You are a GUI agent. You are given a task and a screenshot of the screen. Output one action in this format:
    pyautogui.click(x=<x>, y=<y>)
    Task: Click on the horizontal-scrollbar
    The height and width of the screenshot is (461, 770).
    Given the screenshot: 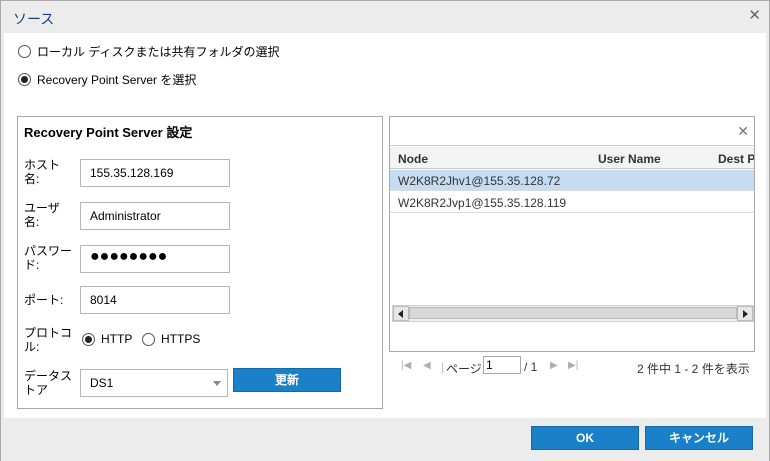 What is the action you would take?
    pyautogui.click(x=573, y=313)
    